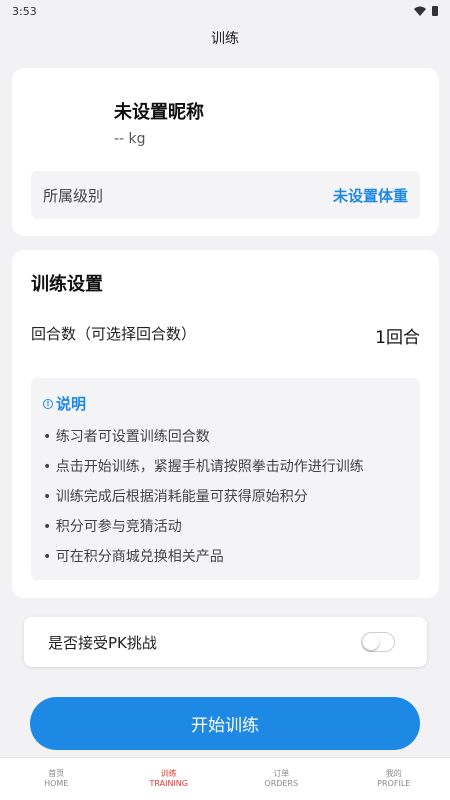 The height and width of the screenshot is (800, 450). I want to click on tab-orders-label-cn: 订单, so click(281, 773).